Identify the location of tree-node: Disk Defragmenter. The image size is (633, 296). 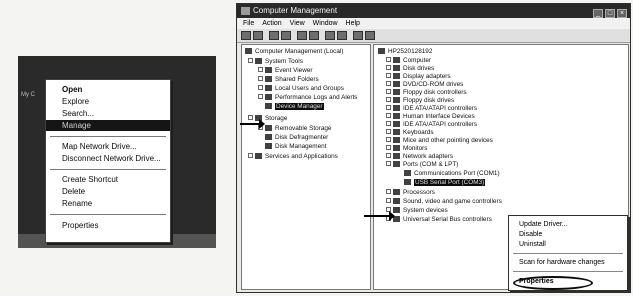
(296, 137).